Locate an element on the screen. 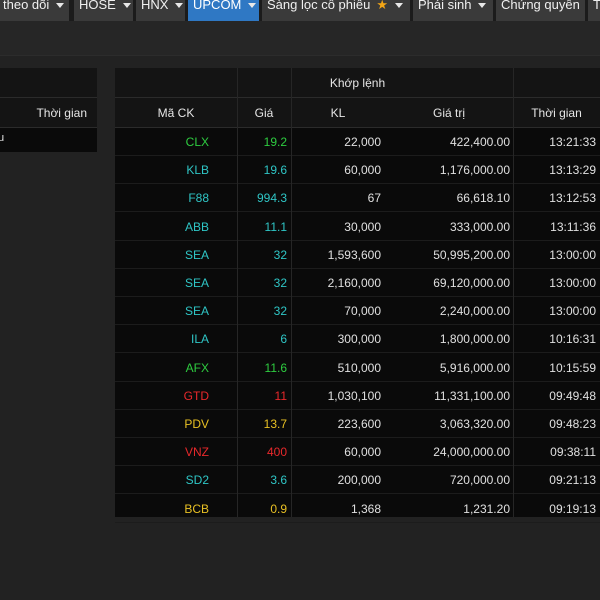 This screenshot has width=600, height=600. nav-tab-label: theo dõi is located at coordinates (26, 6).